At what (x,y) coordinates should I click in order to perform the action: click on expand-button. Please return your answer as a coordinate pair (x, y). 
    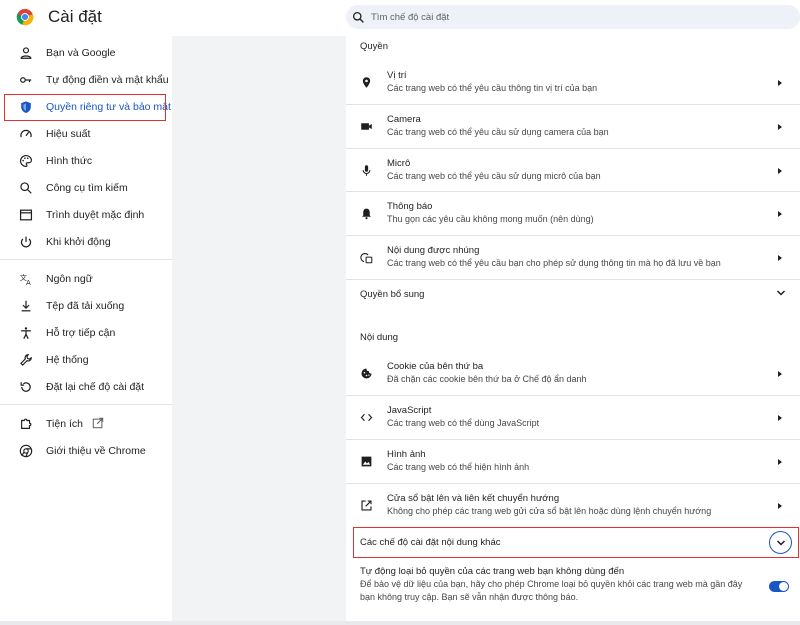
    Looking at the image, I should click on (780, 542).